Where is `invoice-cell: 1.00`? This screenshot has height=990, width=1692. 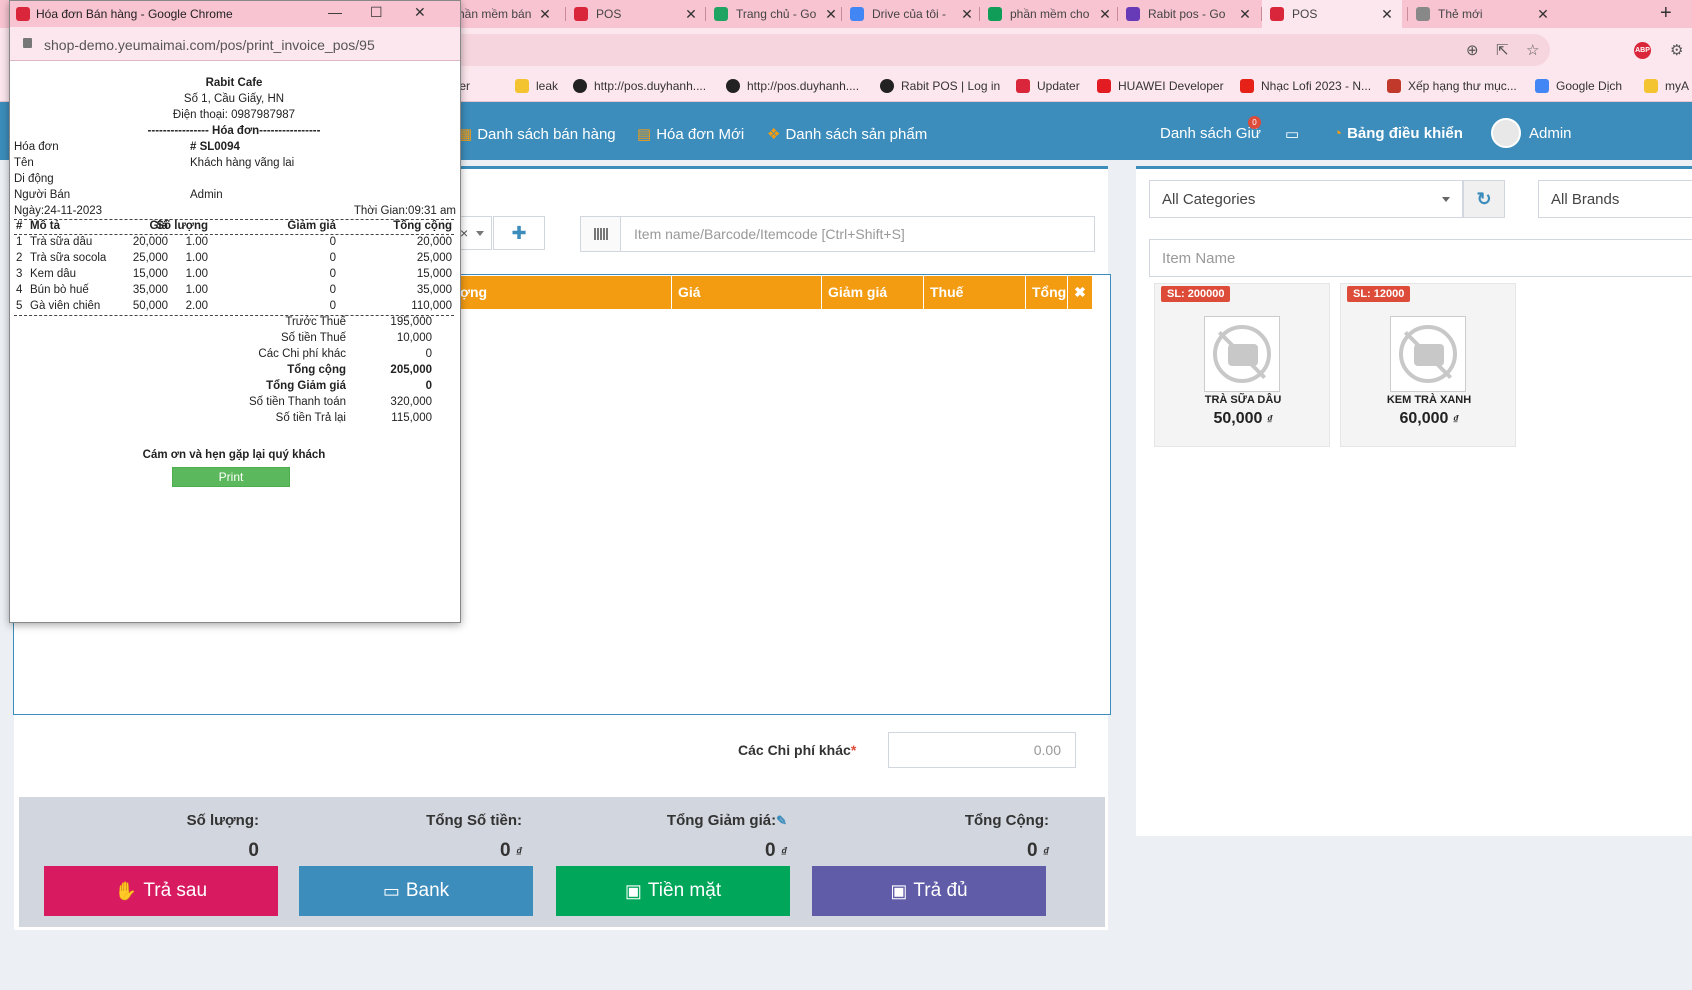
invoice-cell: 1.00 is located at coordinates (196, 290).